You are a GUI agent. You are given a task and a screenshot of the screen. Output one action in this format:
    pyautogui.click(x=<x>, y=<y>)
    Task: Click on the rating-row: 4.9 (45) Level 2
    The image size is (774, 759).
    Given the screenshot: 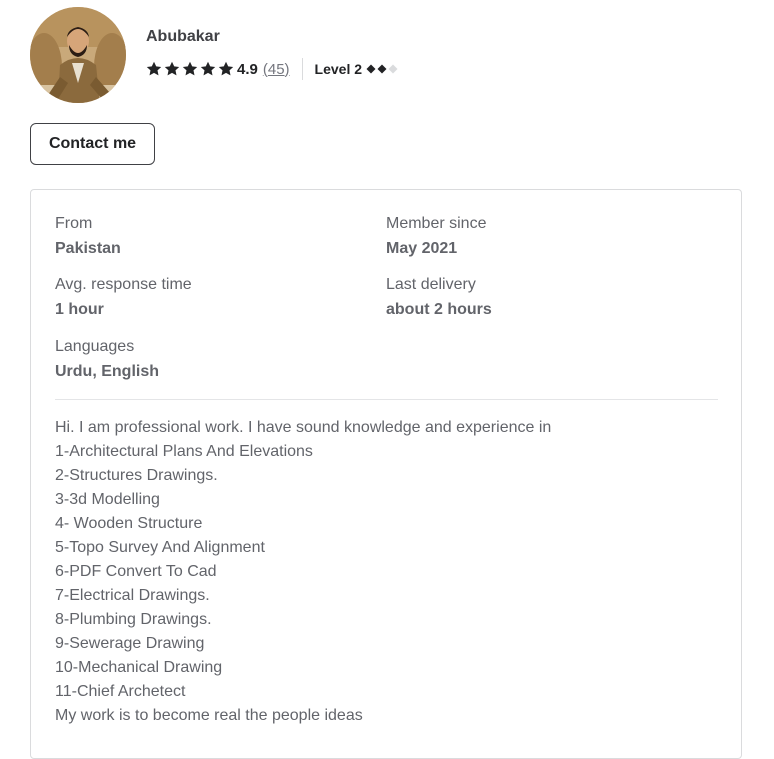 What is the action you would take?
    pyautogui.click(x=272, y=69)
    